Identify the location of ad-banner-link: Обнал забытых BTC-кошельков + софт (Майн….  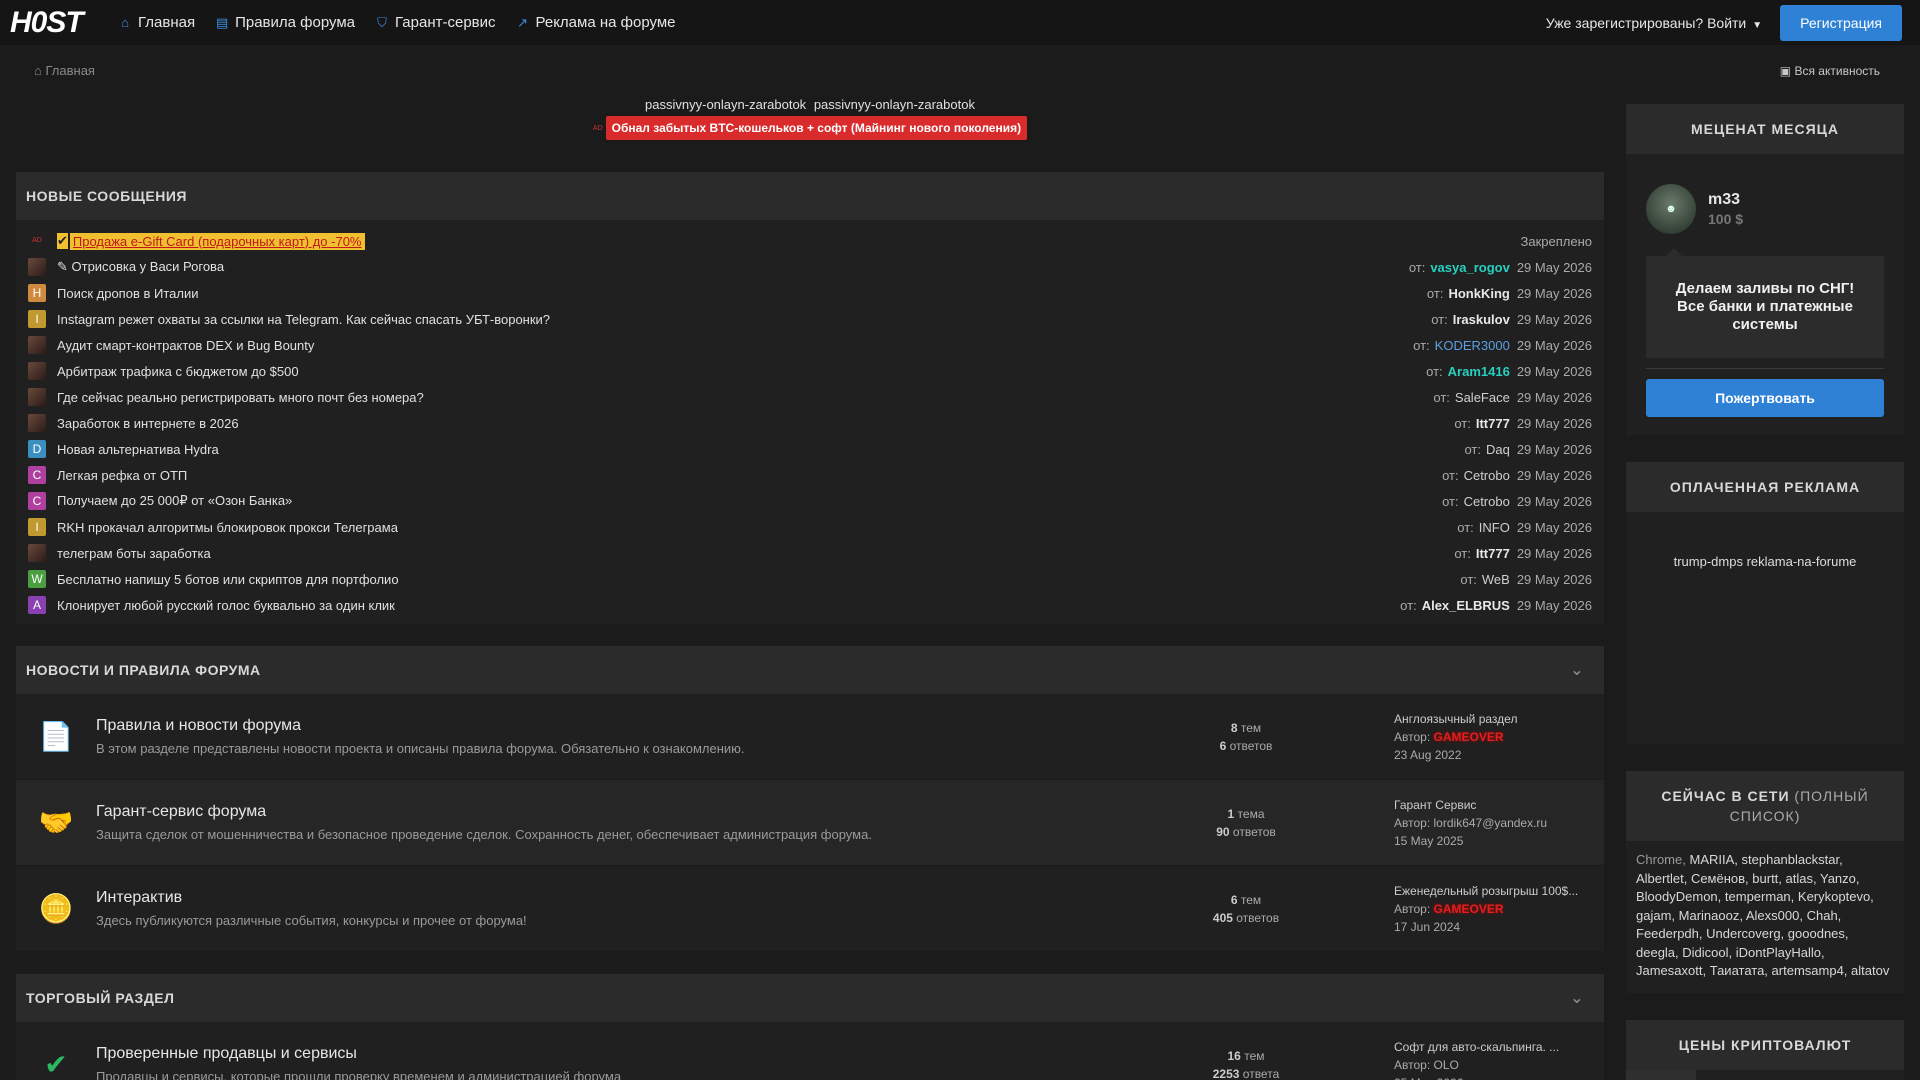
(816, 128).